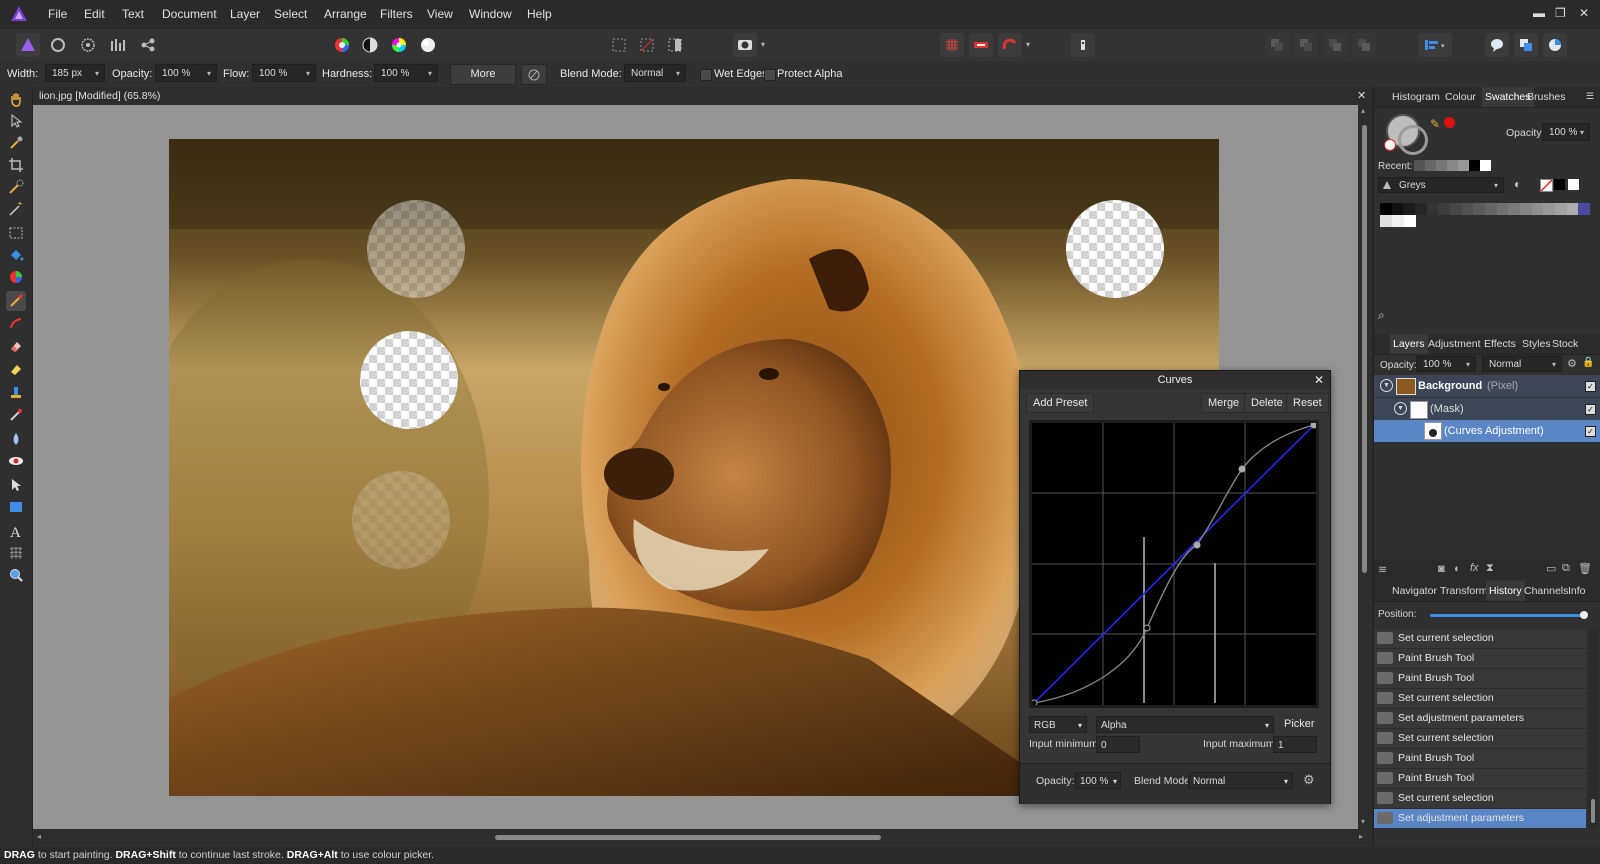 Image resolution: width=1600 pixels, height=864 pixels. Describe the element at coordinates (88, 45) in the screenshot. I see `persona-develop-button` at that location.